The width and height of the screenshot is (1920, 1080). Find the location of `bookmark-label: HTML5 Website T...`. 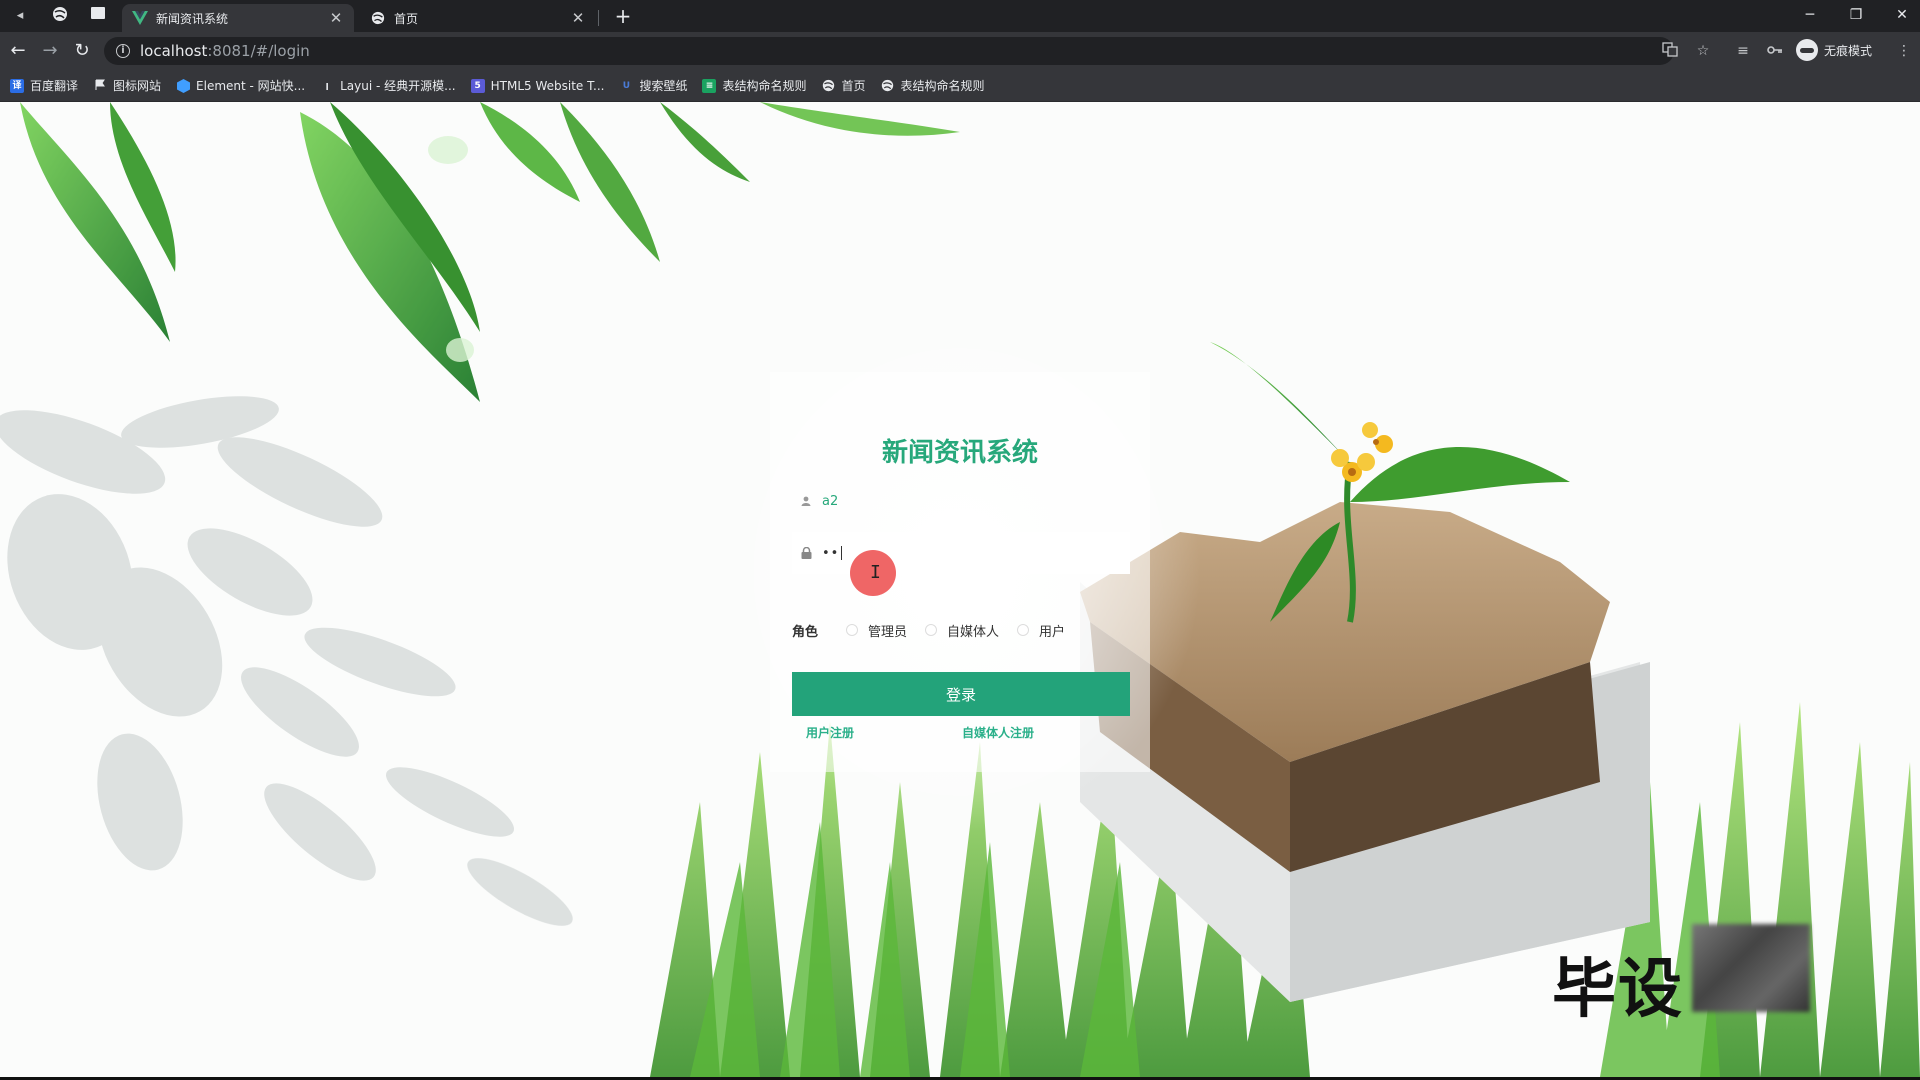

bookmark-label: HTML5 Website T... is located at coordinates (547, 85).